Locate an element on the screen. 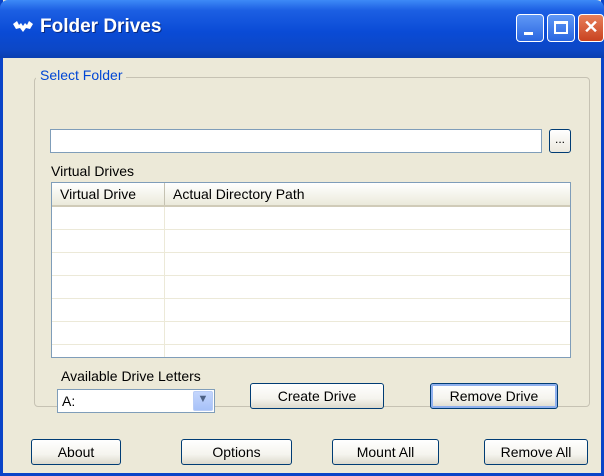 The width and height of the screenshot is (604, 476). close-button: ✕ is located at coordinates (591, 28).